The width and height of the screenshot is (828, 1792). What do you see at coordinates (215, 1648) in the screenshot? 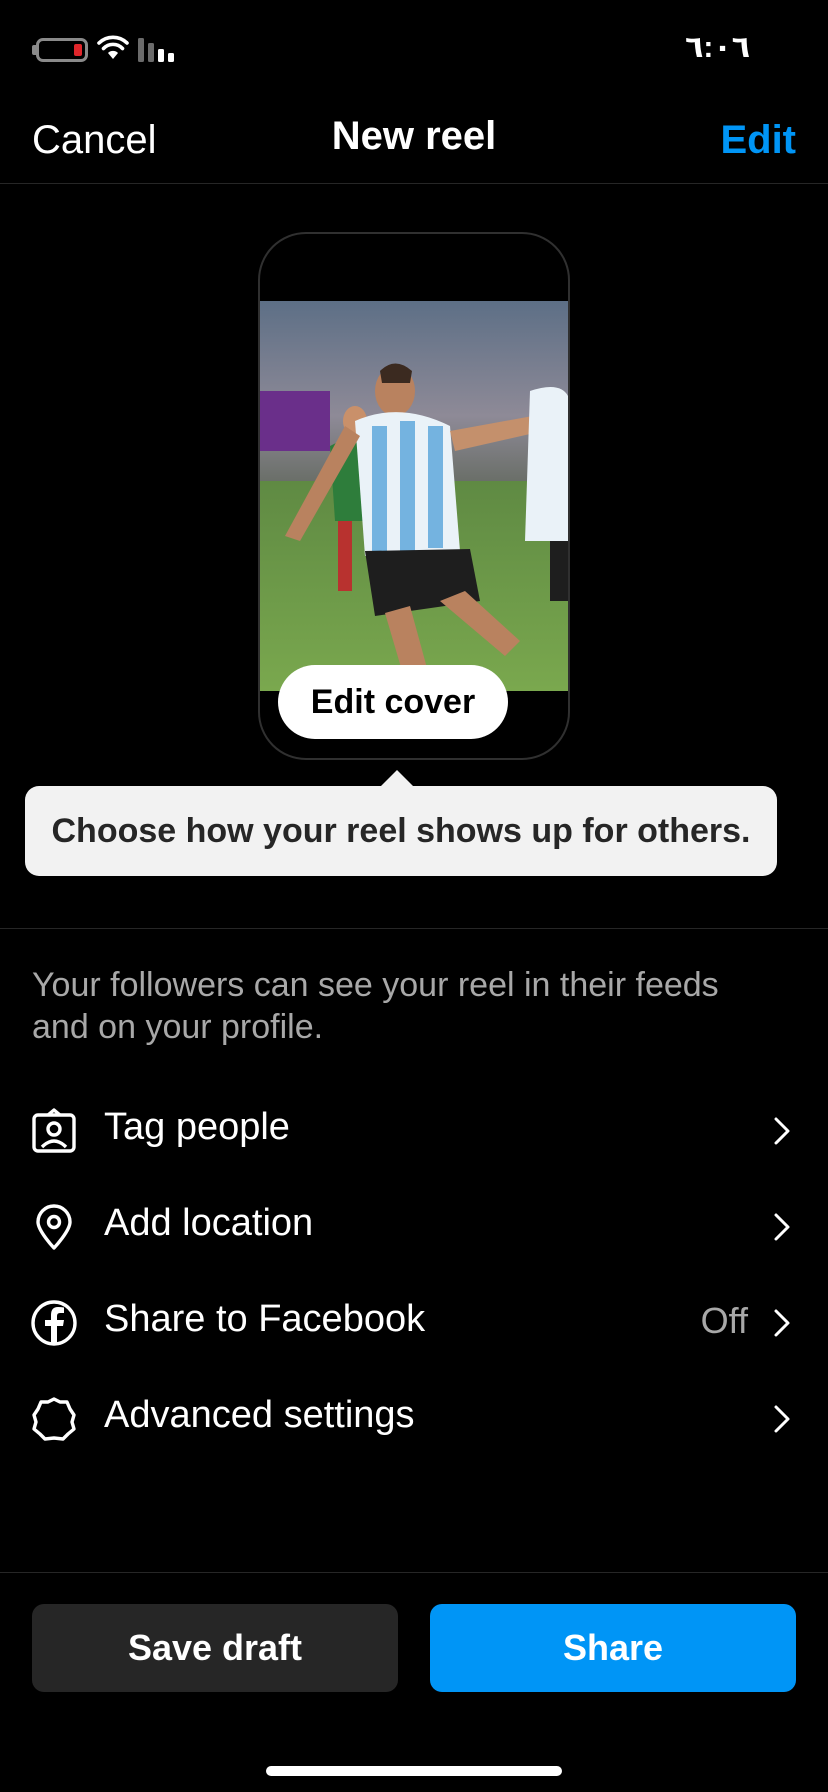
I see `save-draft-button: Save draft` at bounding box center [215, 1648].